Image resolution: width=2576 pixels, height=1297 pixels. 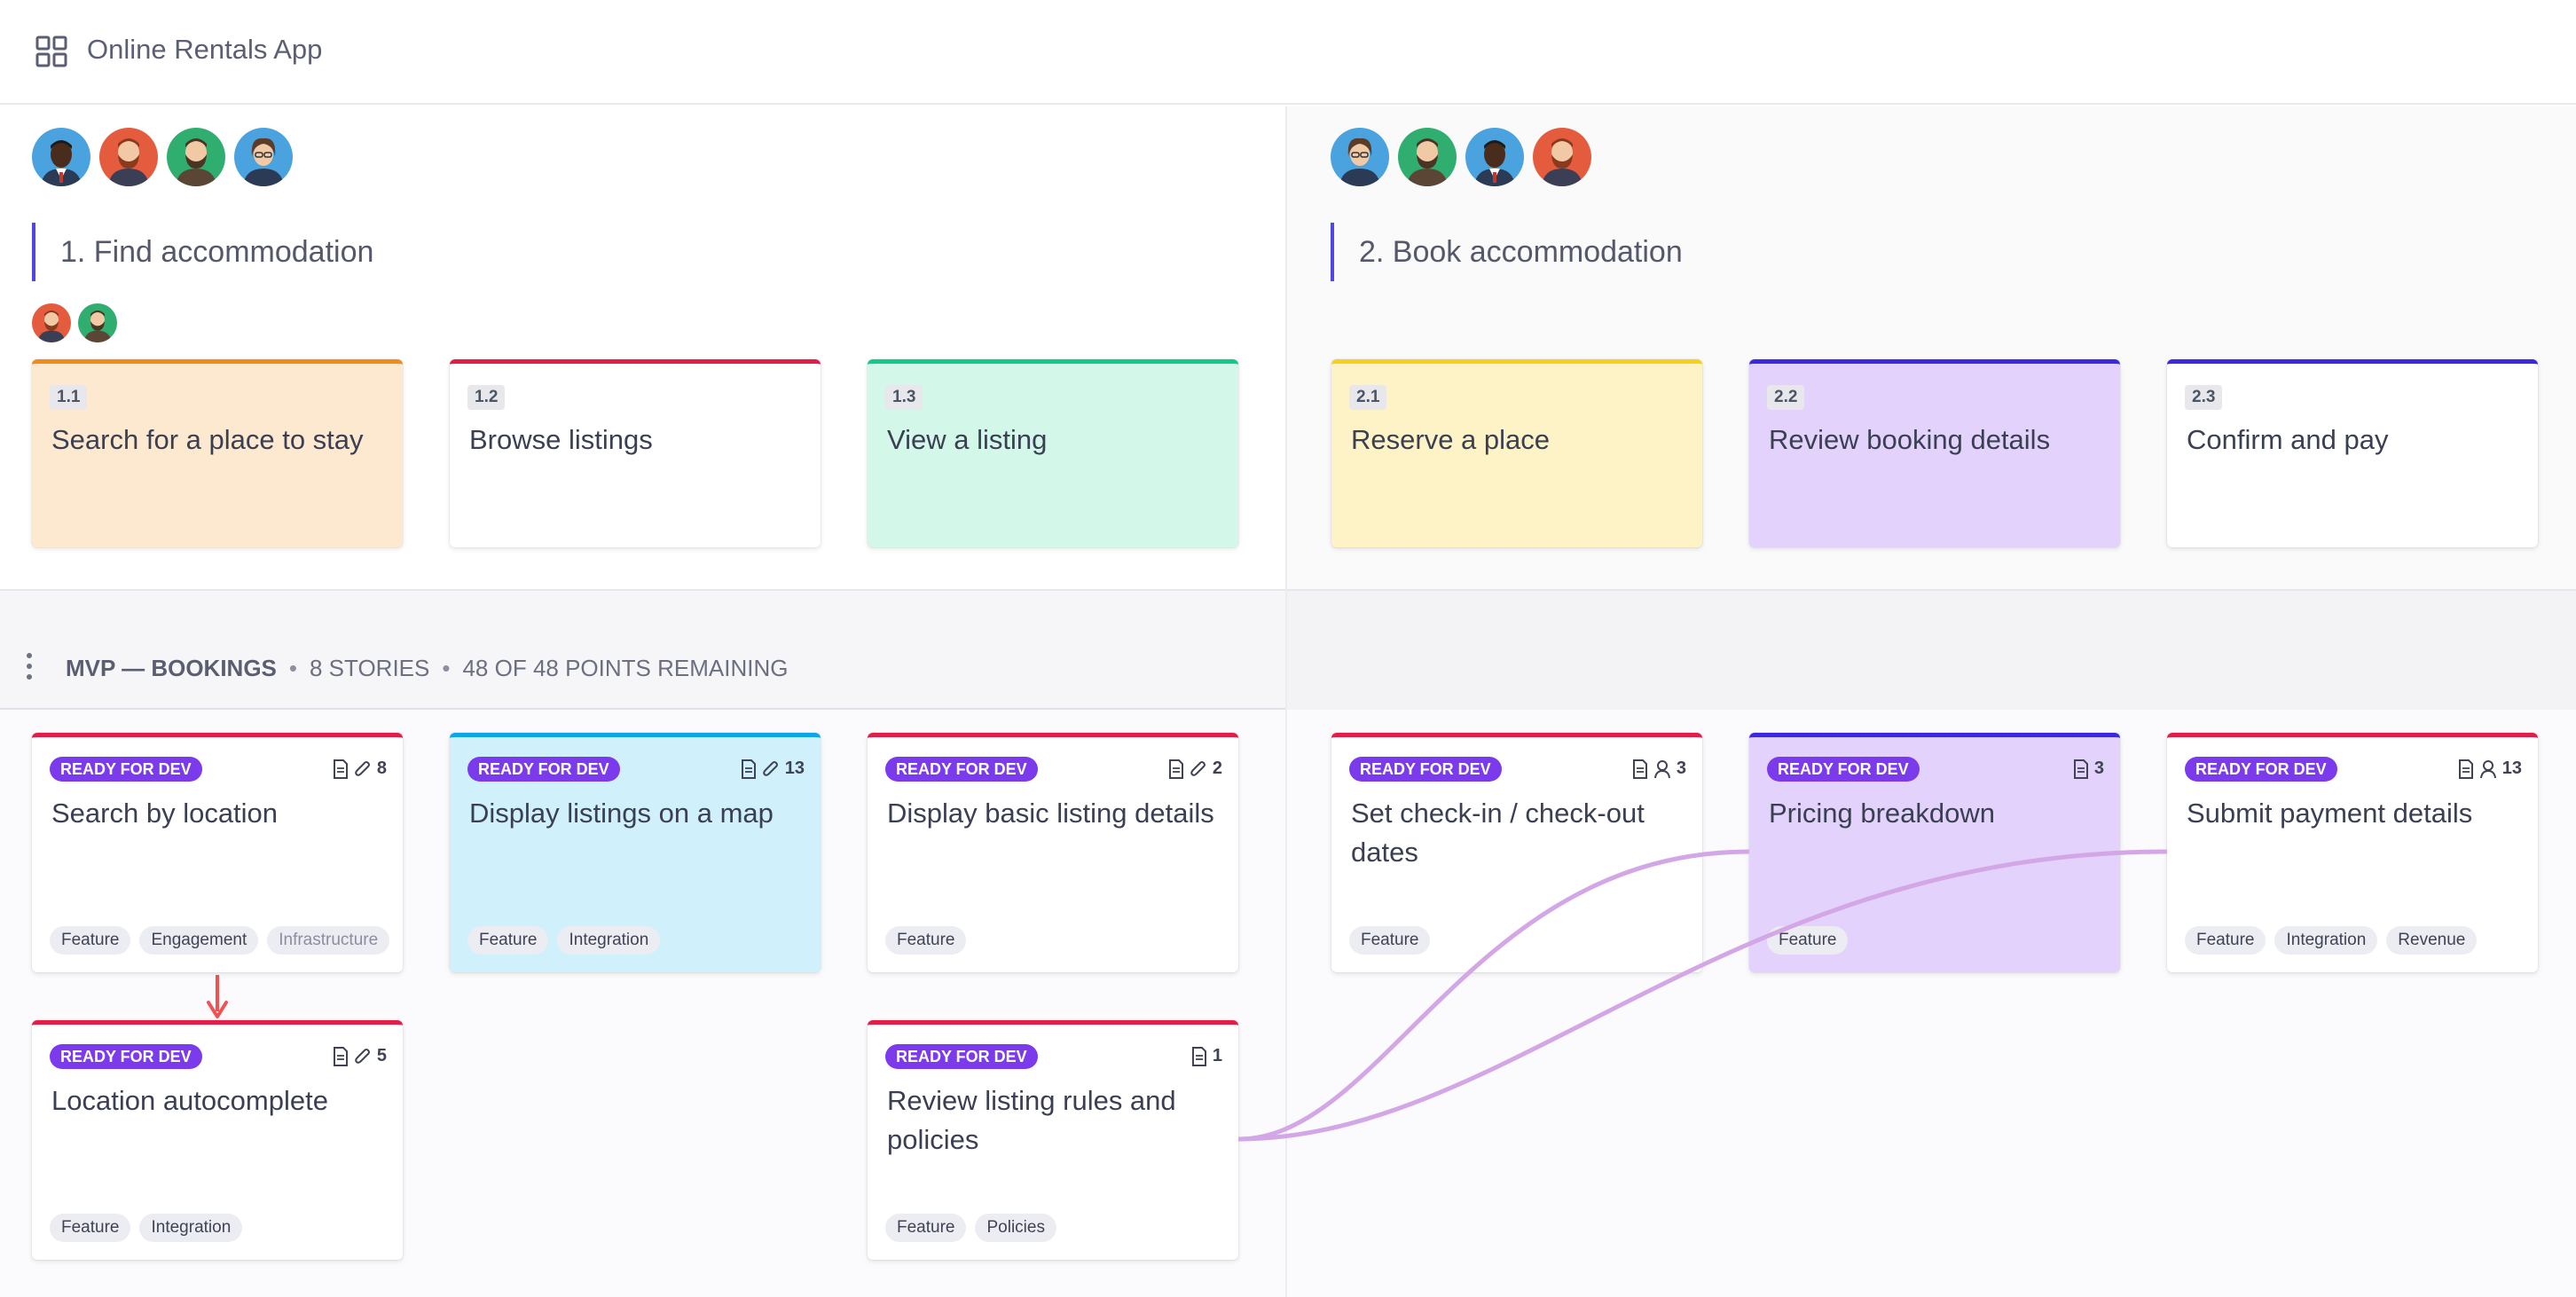 I want to click on step-title: Browse listings, so click(x=561, y=439).